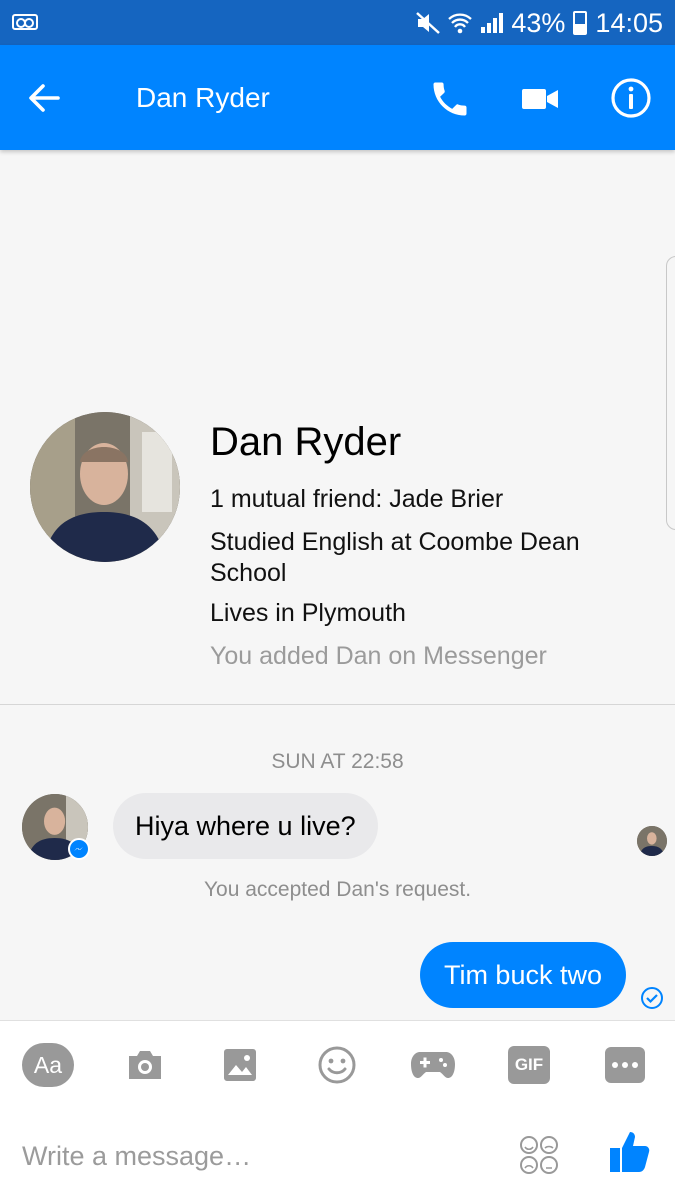 This screenshot has width=675, height=1200. I want to click on back-arrow-icon, so click(44, 98).